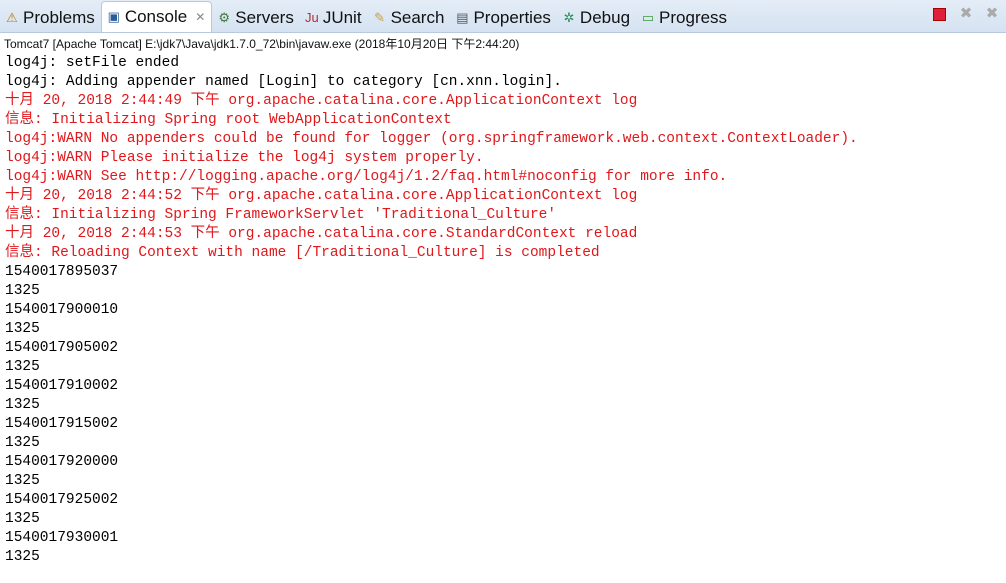  I want to click on console-line: 1540017920000, so click(62, 462).